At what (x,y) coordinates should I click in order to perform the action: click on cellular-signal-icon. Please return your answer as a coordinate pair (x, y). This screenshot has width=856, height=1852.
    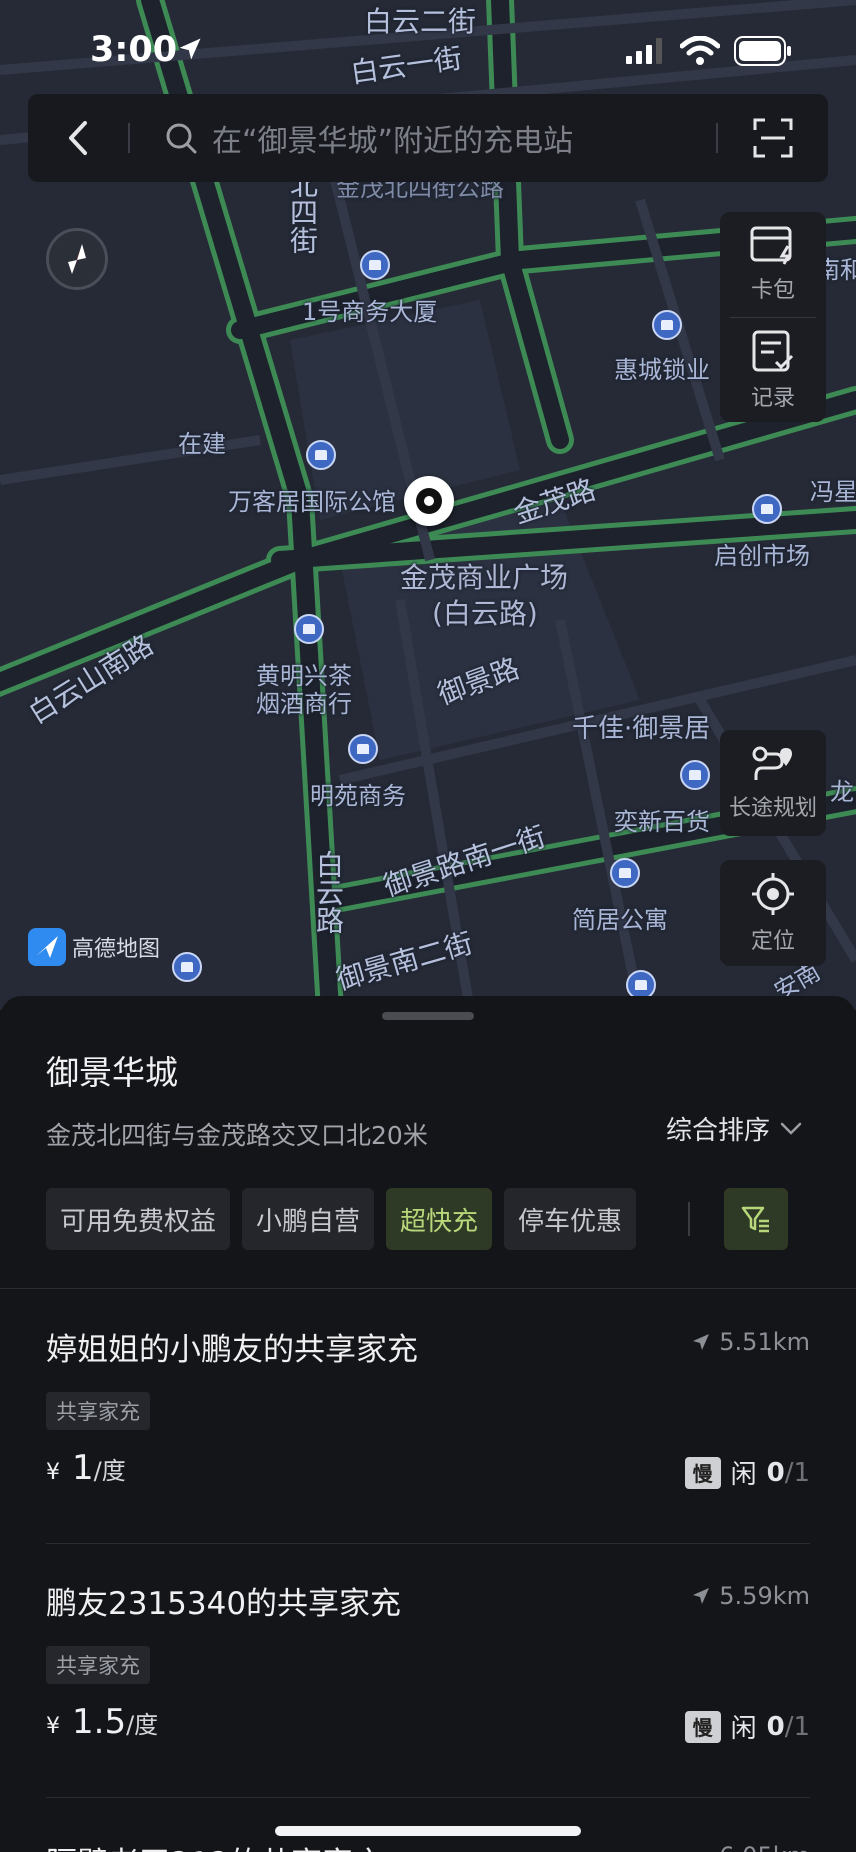
    Looking at the image, I should click on (644, 51).